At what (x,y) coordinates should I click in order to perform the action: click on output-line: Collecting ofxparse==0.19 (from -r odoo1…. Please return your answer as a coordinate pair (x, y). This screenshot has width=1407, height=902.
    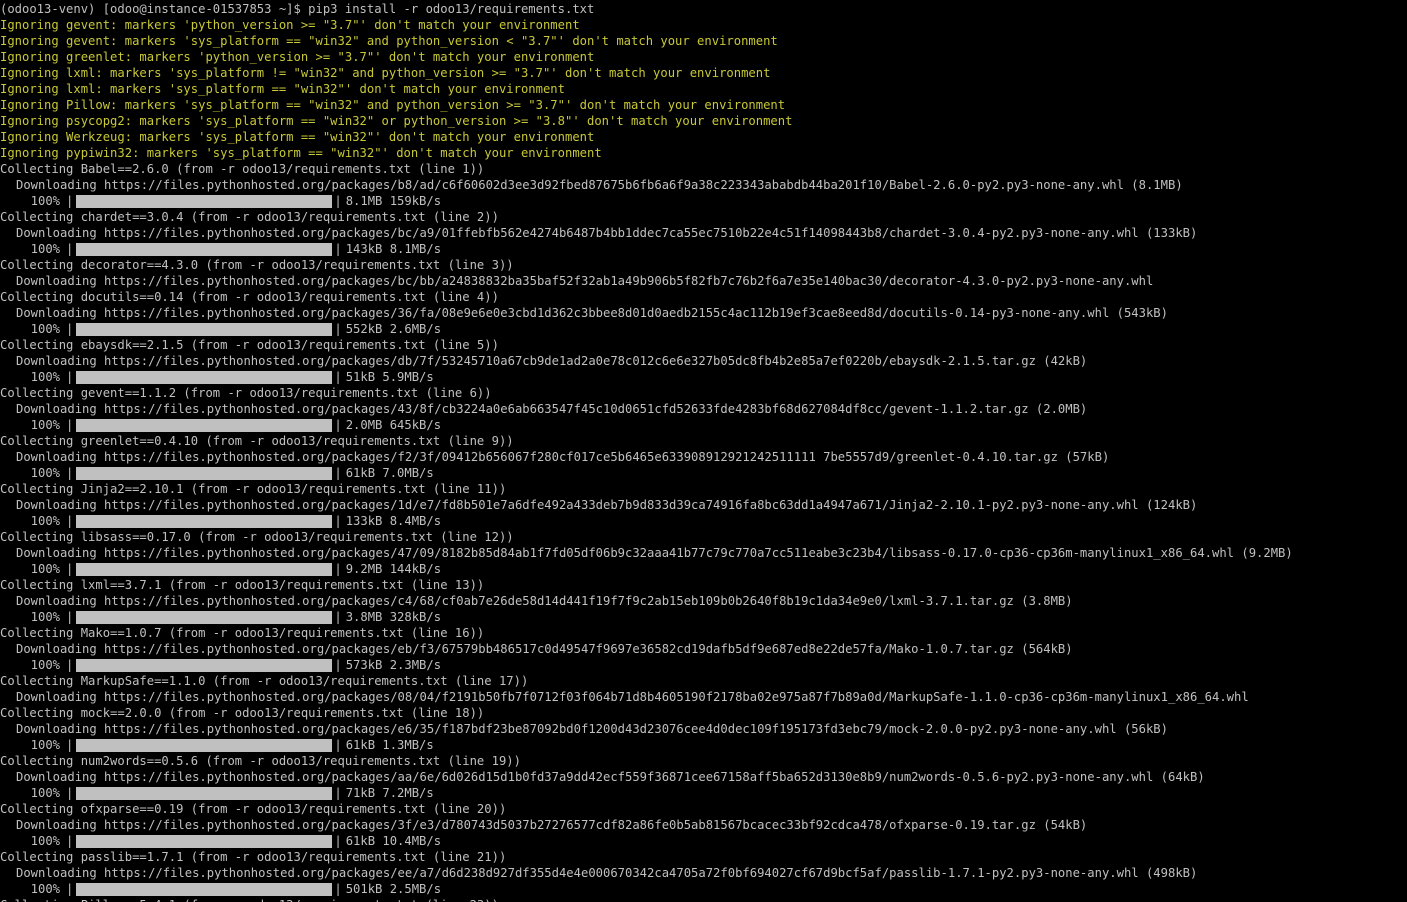
    Looking at the image, I should click on (253, 809).